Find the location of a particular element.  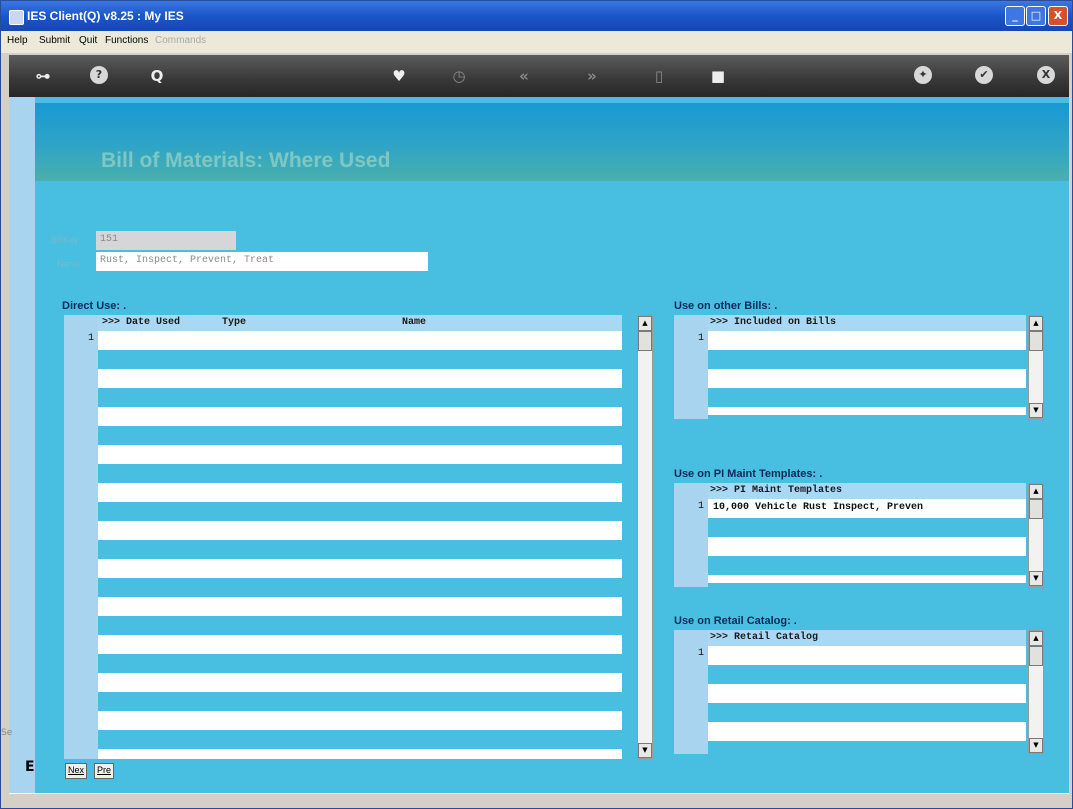

left-sidebar is located at coordinates (22, 445).